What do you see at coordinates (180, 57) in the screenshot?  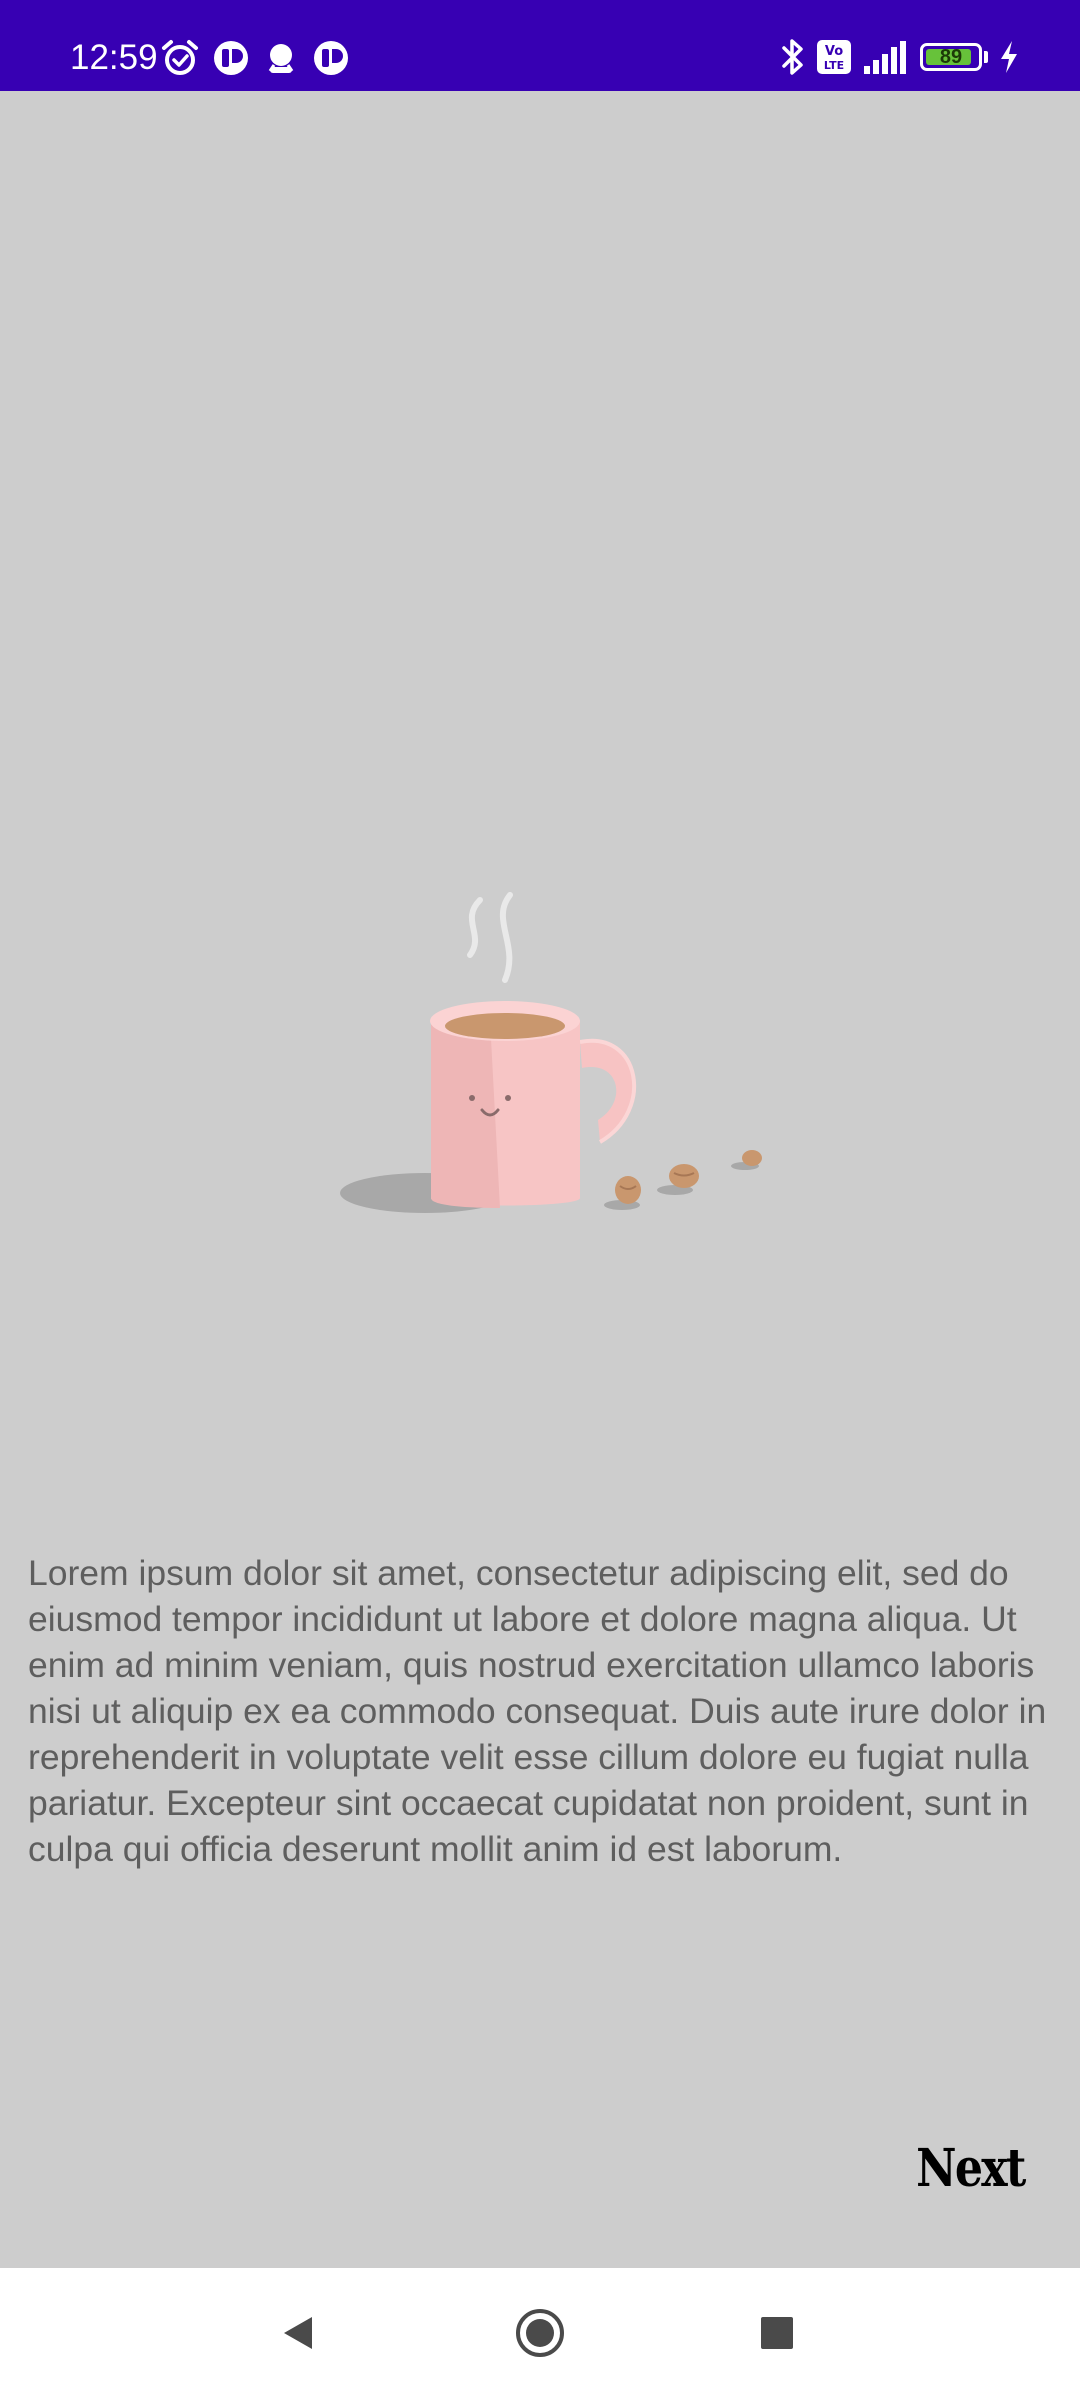 I see `alarm-icon` at bounding box center [180, 57].